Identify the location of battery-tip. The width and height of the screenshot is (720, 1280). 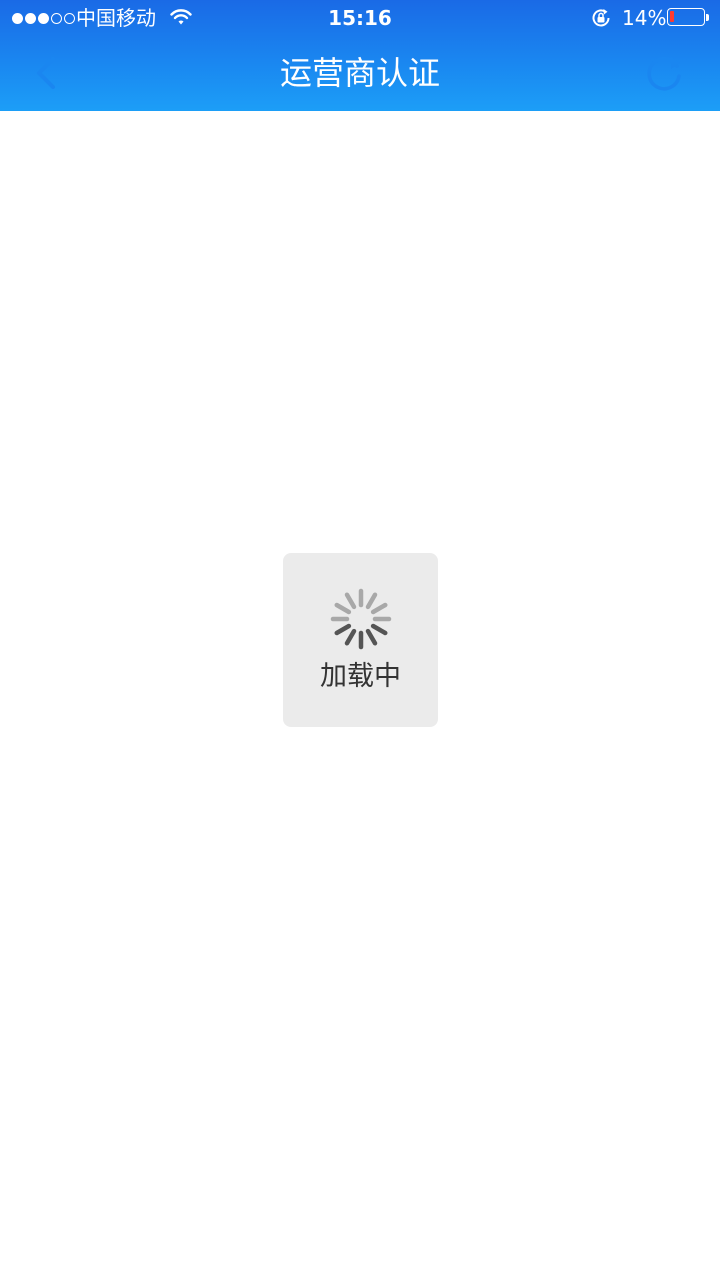
(707, 17).